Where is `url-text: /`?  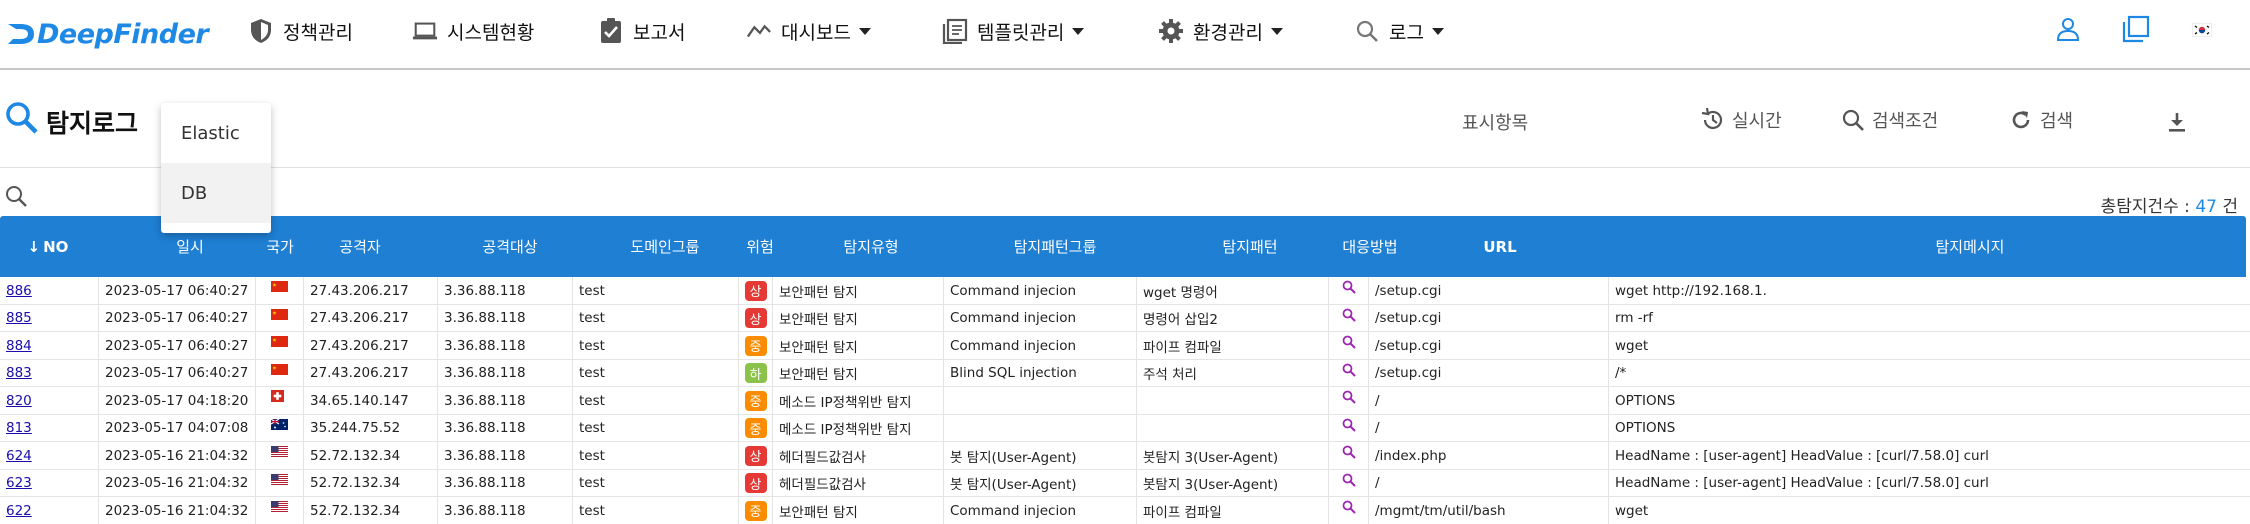
url-text: / is located at coordinates (1377, 483).